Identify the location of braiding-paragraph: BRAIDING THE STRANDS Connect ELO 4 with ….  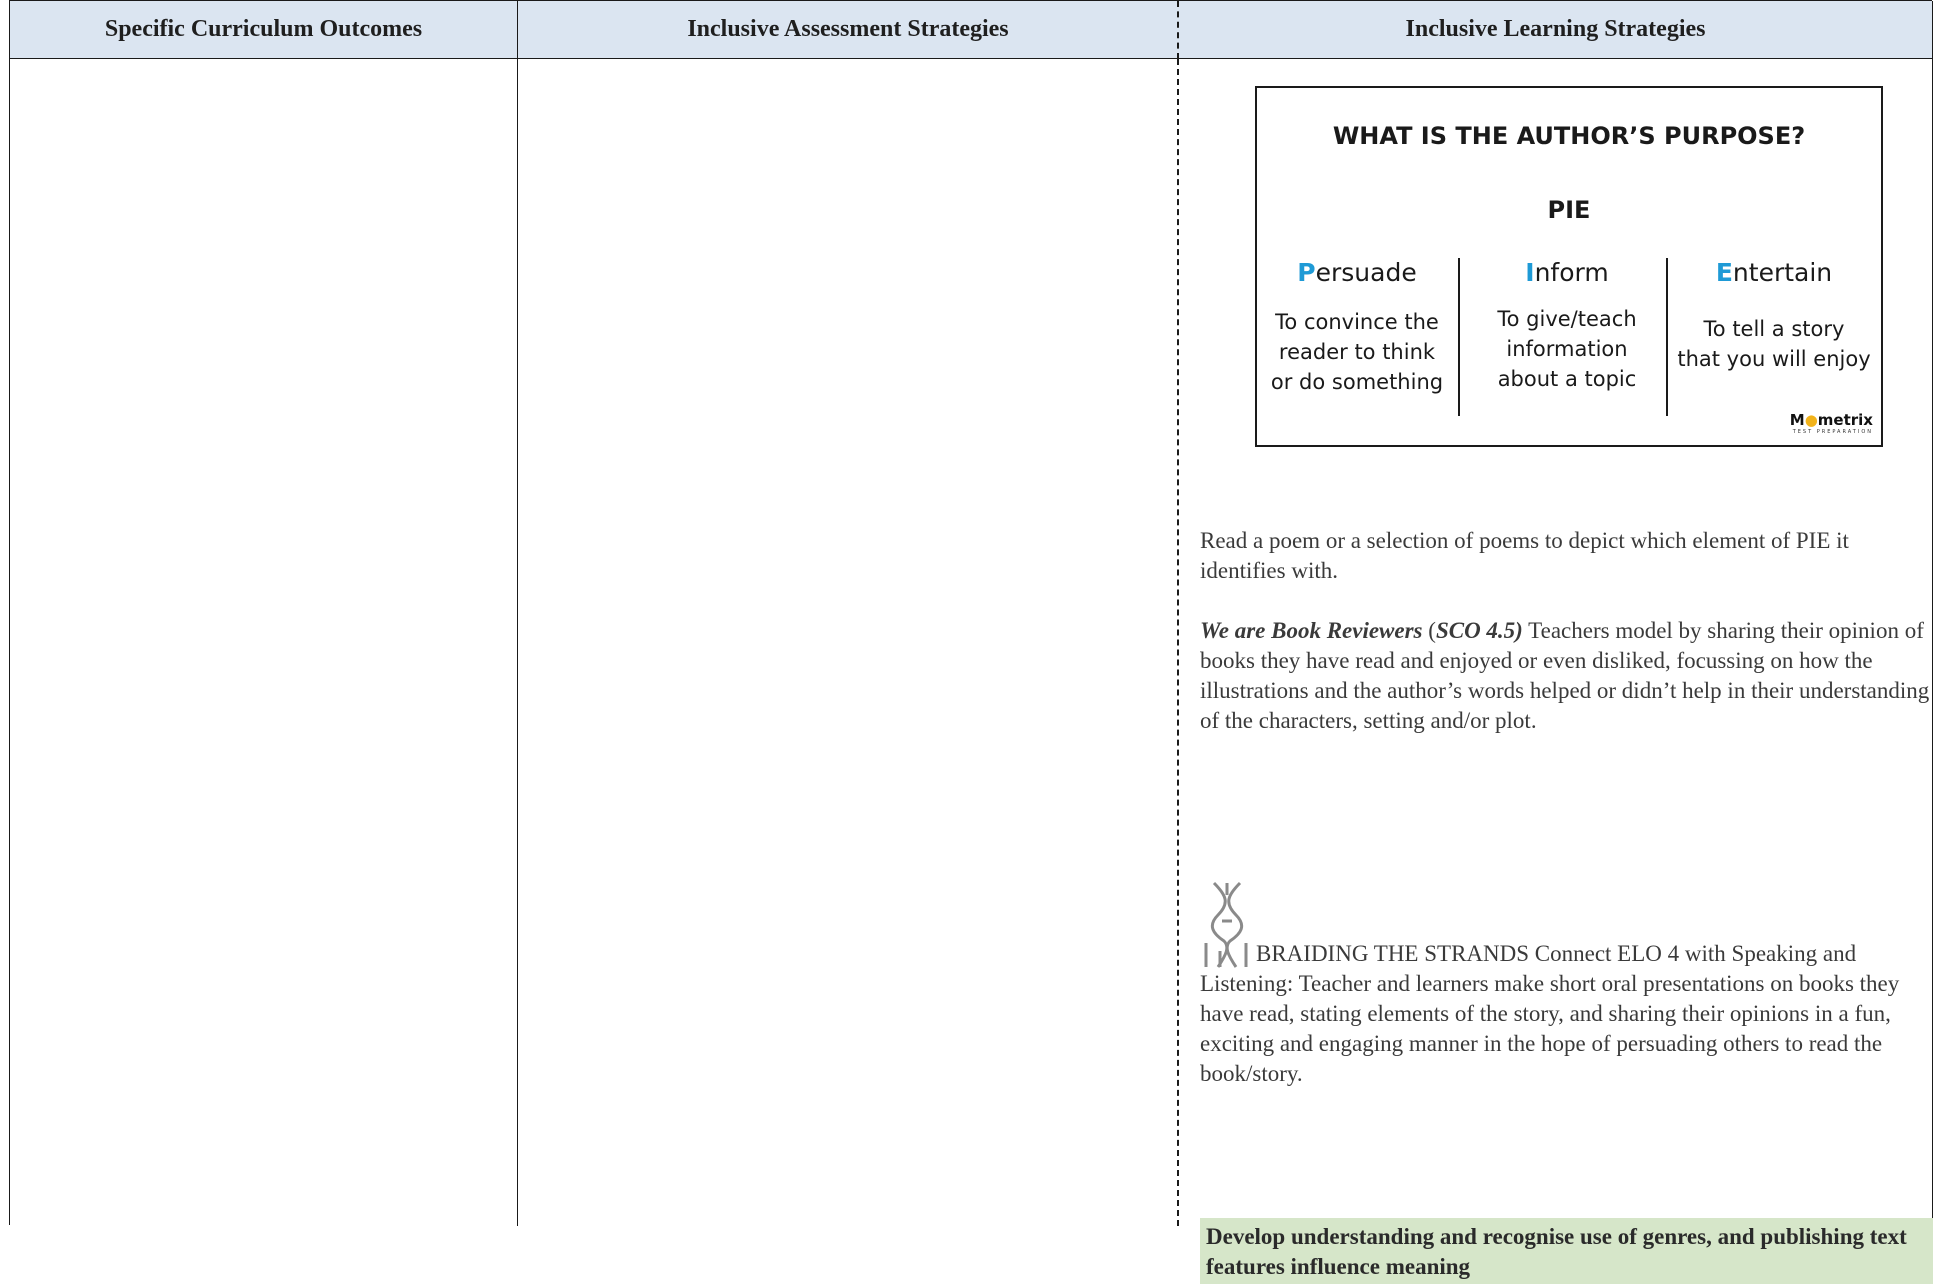
(1565, 985).